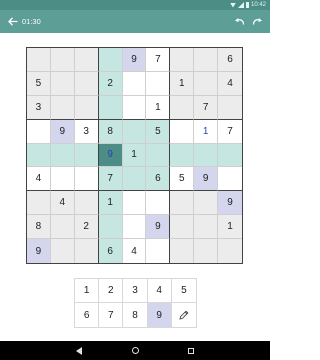 This screenshot has width=320, height=360. What do you see at coordinates (134, 107) in the screenshot?
I see `sudoku-cell-r3c5` at bounding box center [134, 107].